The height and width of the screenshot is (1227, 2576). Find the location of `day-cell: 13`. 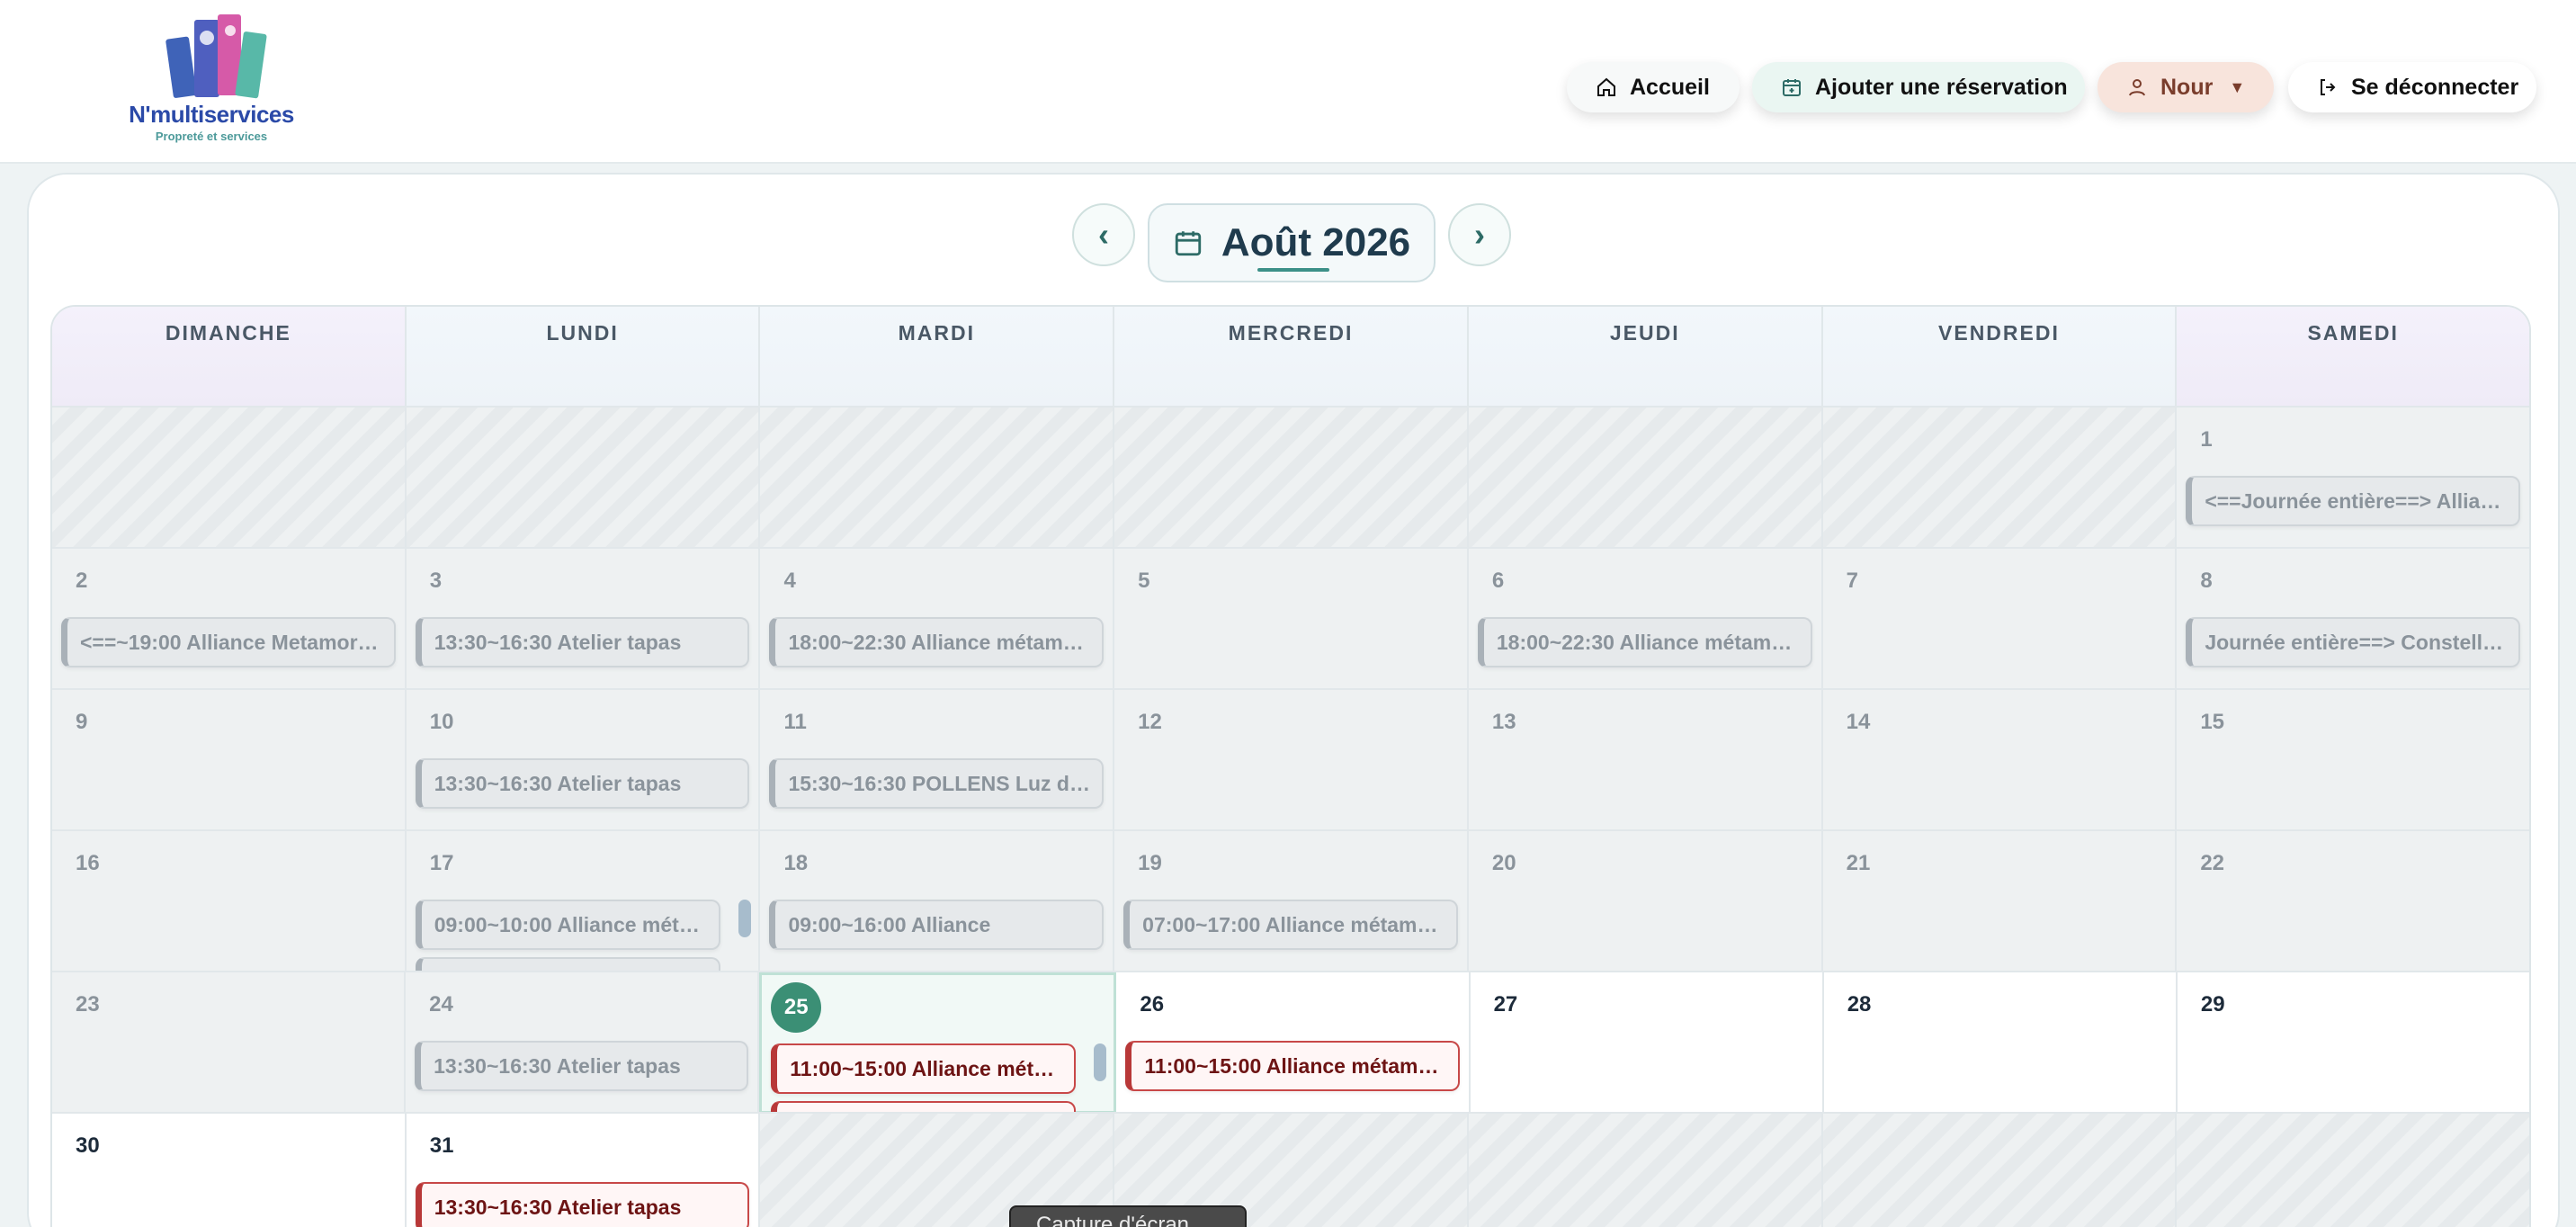

day-cell: 13 is located at coordinates (1645, 760).